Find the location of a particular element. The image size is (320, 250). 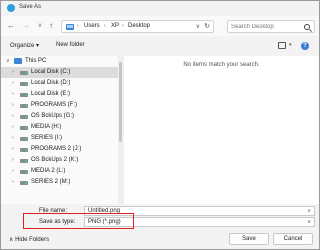

back-arrow-icon: ← is located at coordinates (11, 26).